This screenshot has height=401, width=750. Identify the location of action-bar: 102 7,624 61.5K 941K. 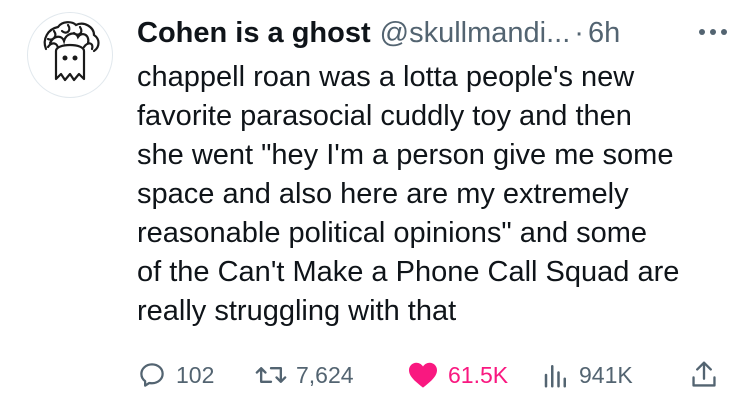
(433, 375).